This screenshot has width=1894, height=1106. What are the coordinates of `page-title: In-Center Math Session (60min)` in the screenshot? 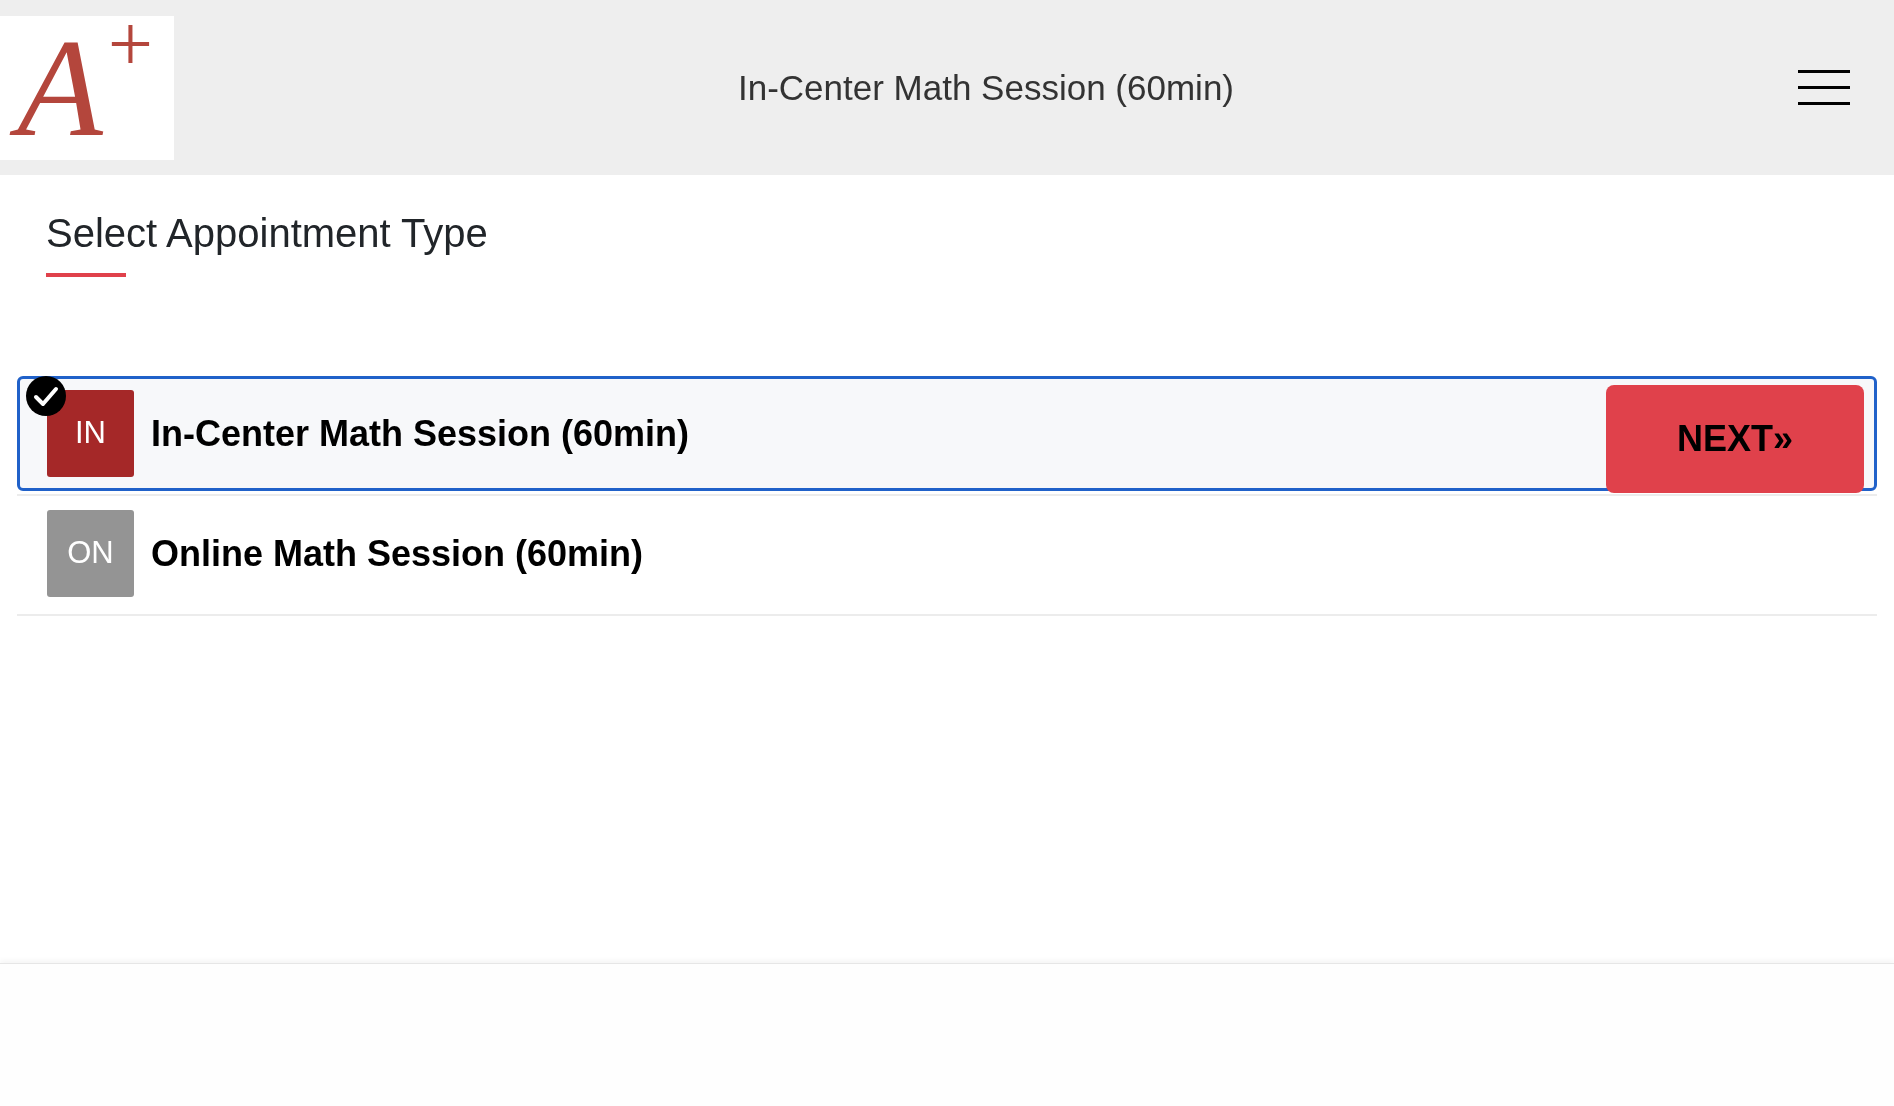 It's located at (985, 87).